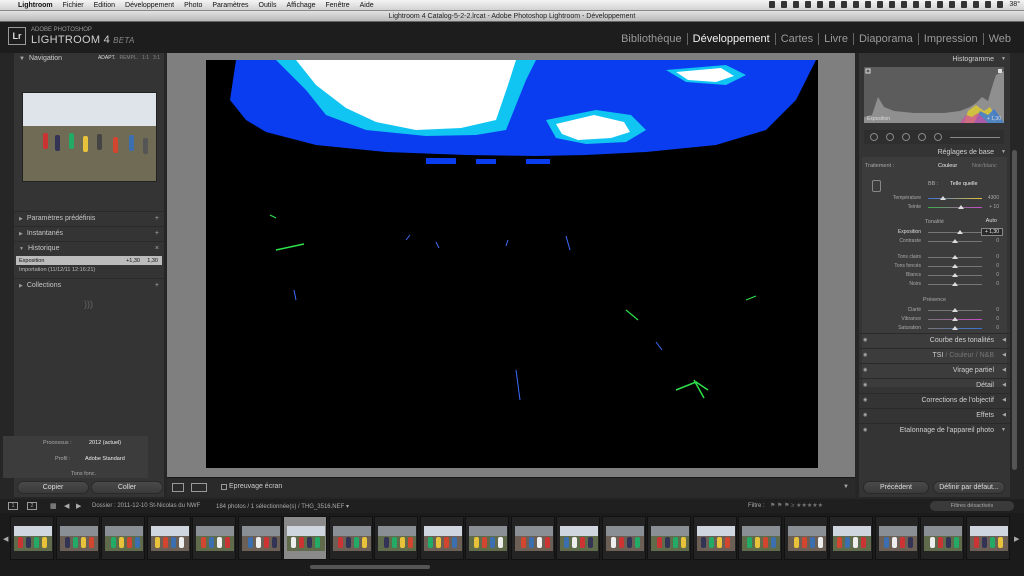 This screenshot has width=1024, height=576. I want to click on module-impression: Impression, so click(951, 39).